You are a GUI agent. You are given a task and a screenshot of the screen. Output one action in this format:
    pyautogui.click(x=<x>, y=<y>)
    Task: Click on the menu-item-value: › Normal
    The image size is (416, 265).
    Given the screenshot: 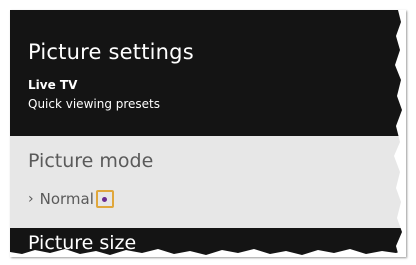 What is the action you would take?
    pyautogui.click(x=71, y=199)
    